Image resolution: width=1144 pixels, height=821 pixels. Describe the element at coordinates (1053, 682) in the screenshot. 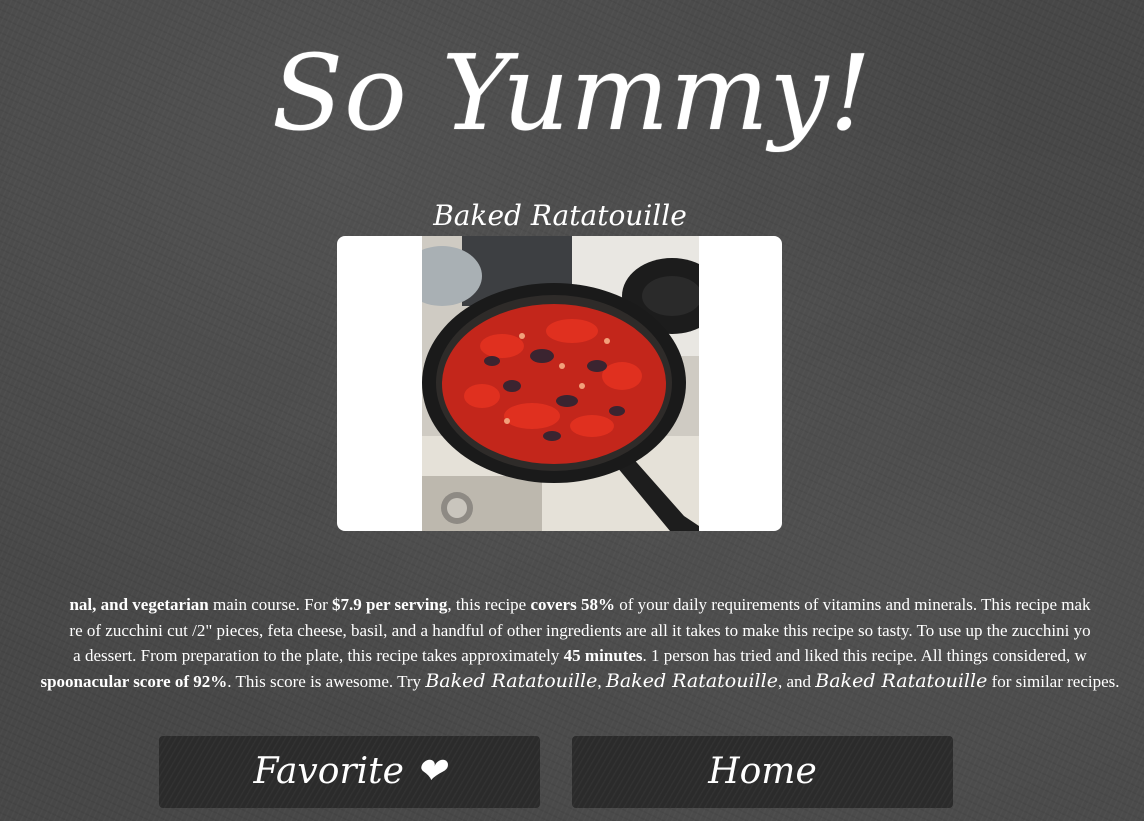

I see `summary-text: for similar recipes.` at that location.